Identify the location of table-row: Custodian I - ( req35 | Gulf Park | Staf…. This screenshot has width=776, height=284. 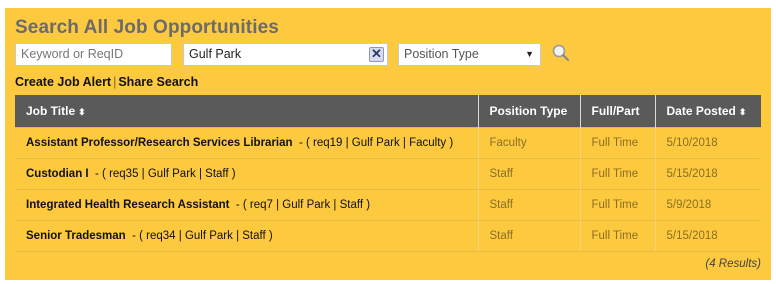
(388, 173).